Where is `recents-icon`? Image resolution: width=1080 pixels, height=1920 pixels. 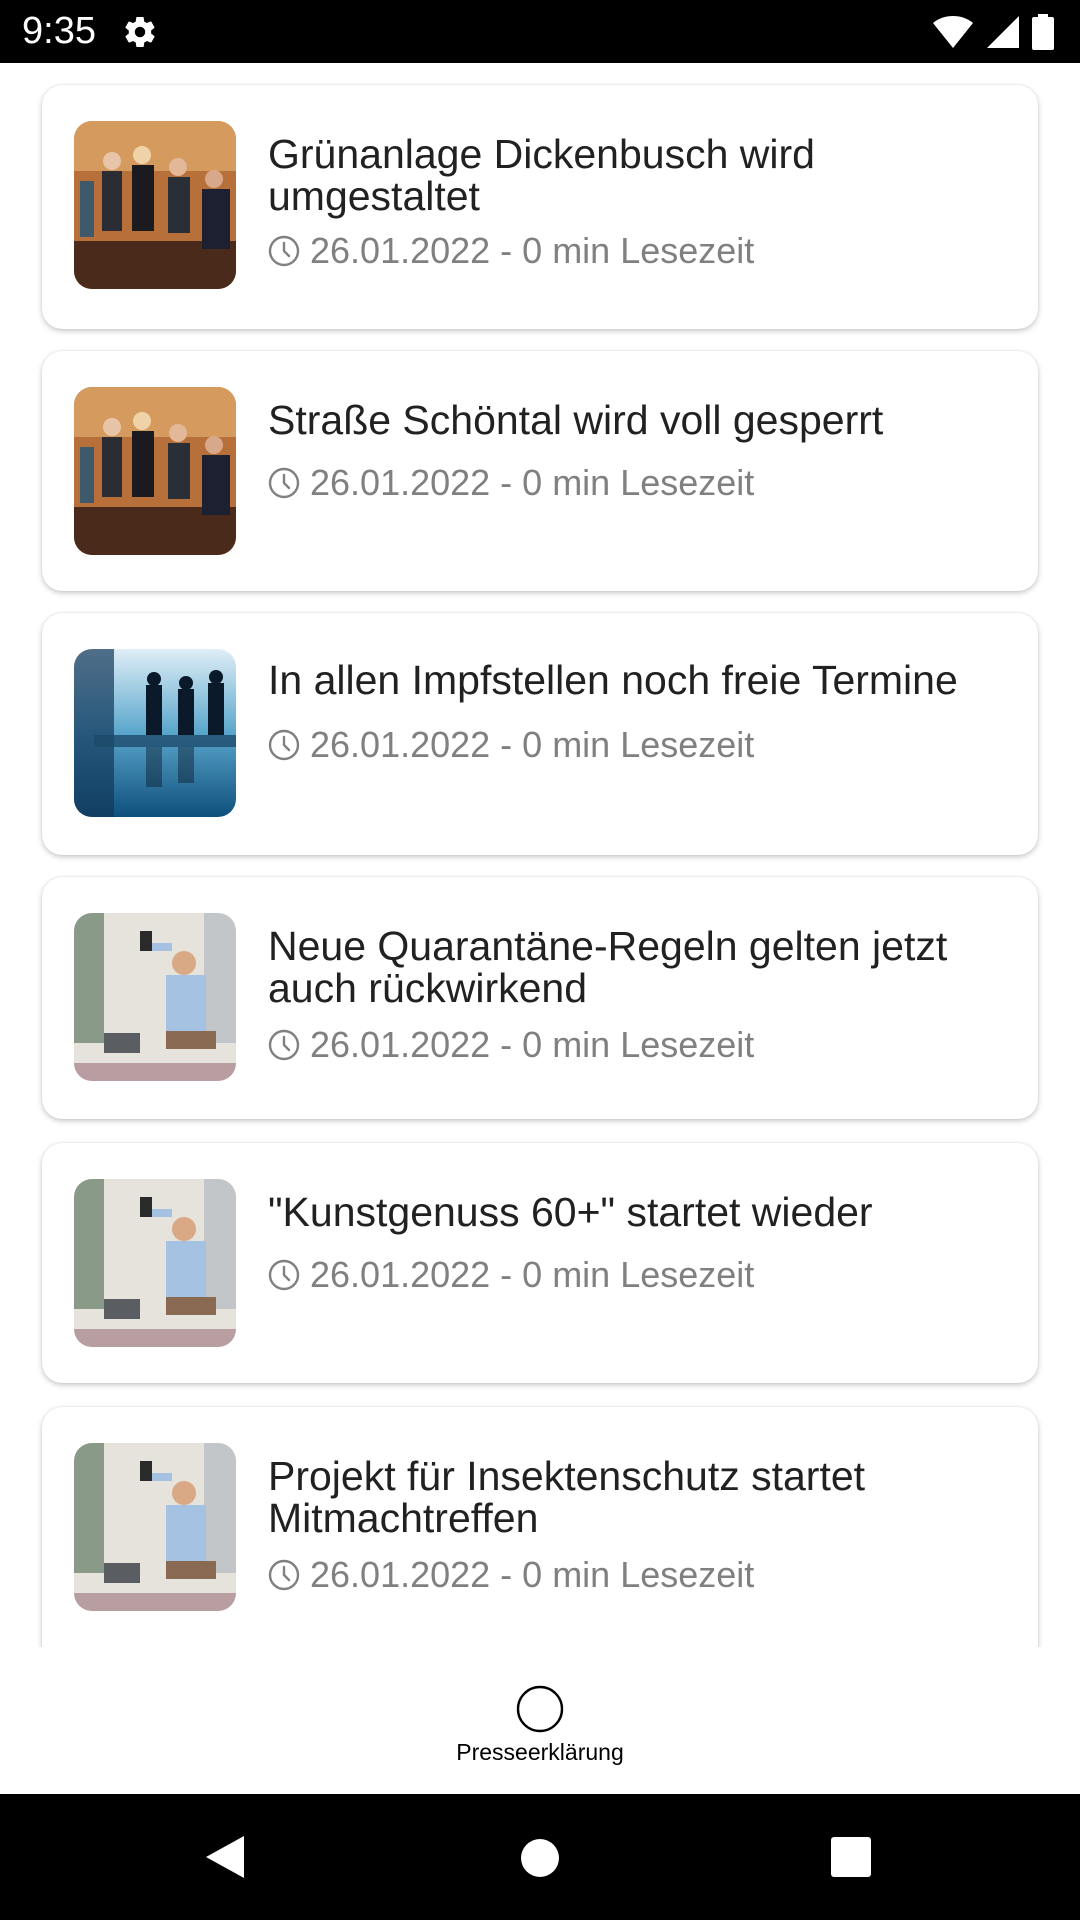
recents-icon is located at coordinates (851, 1857).